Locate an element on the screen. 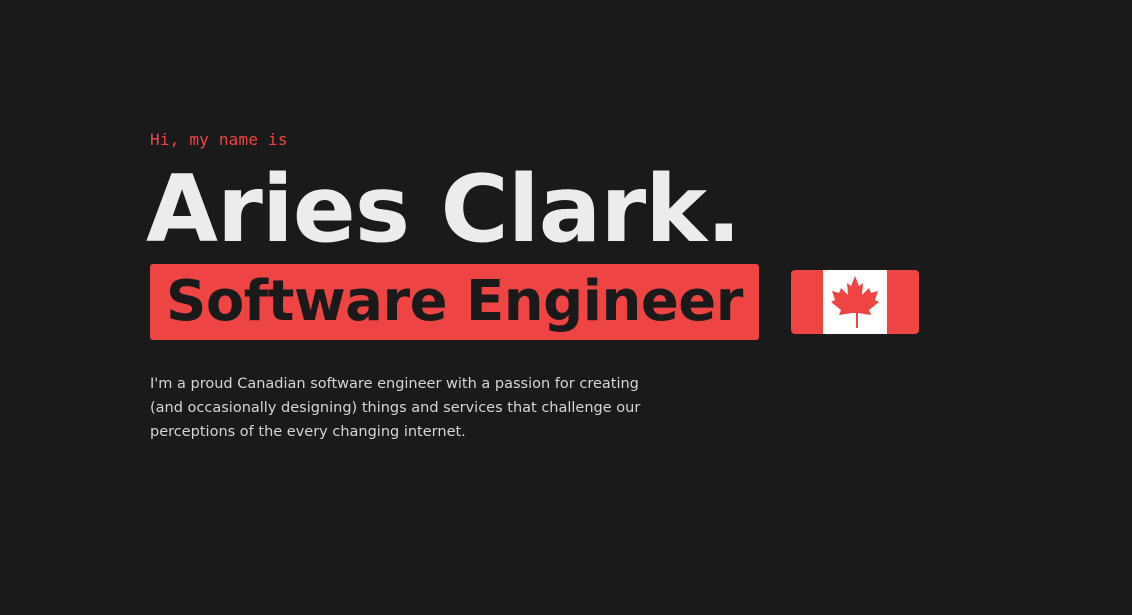  greeting-text: Hi, my name is is located at coordinates (219, 139).